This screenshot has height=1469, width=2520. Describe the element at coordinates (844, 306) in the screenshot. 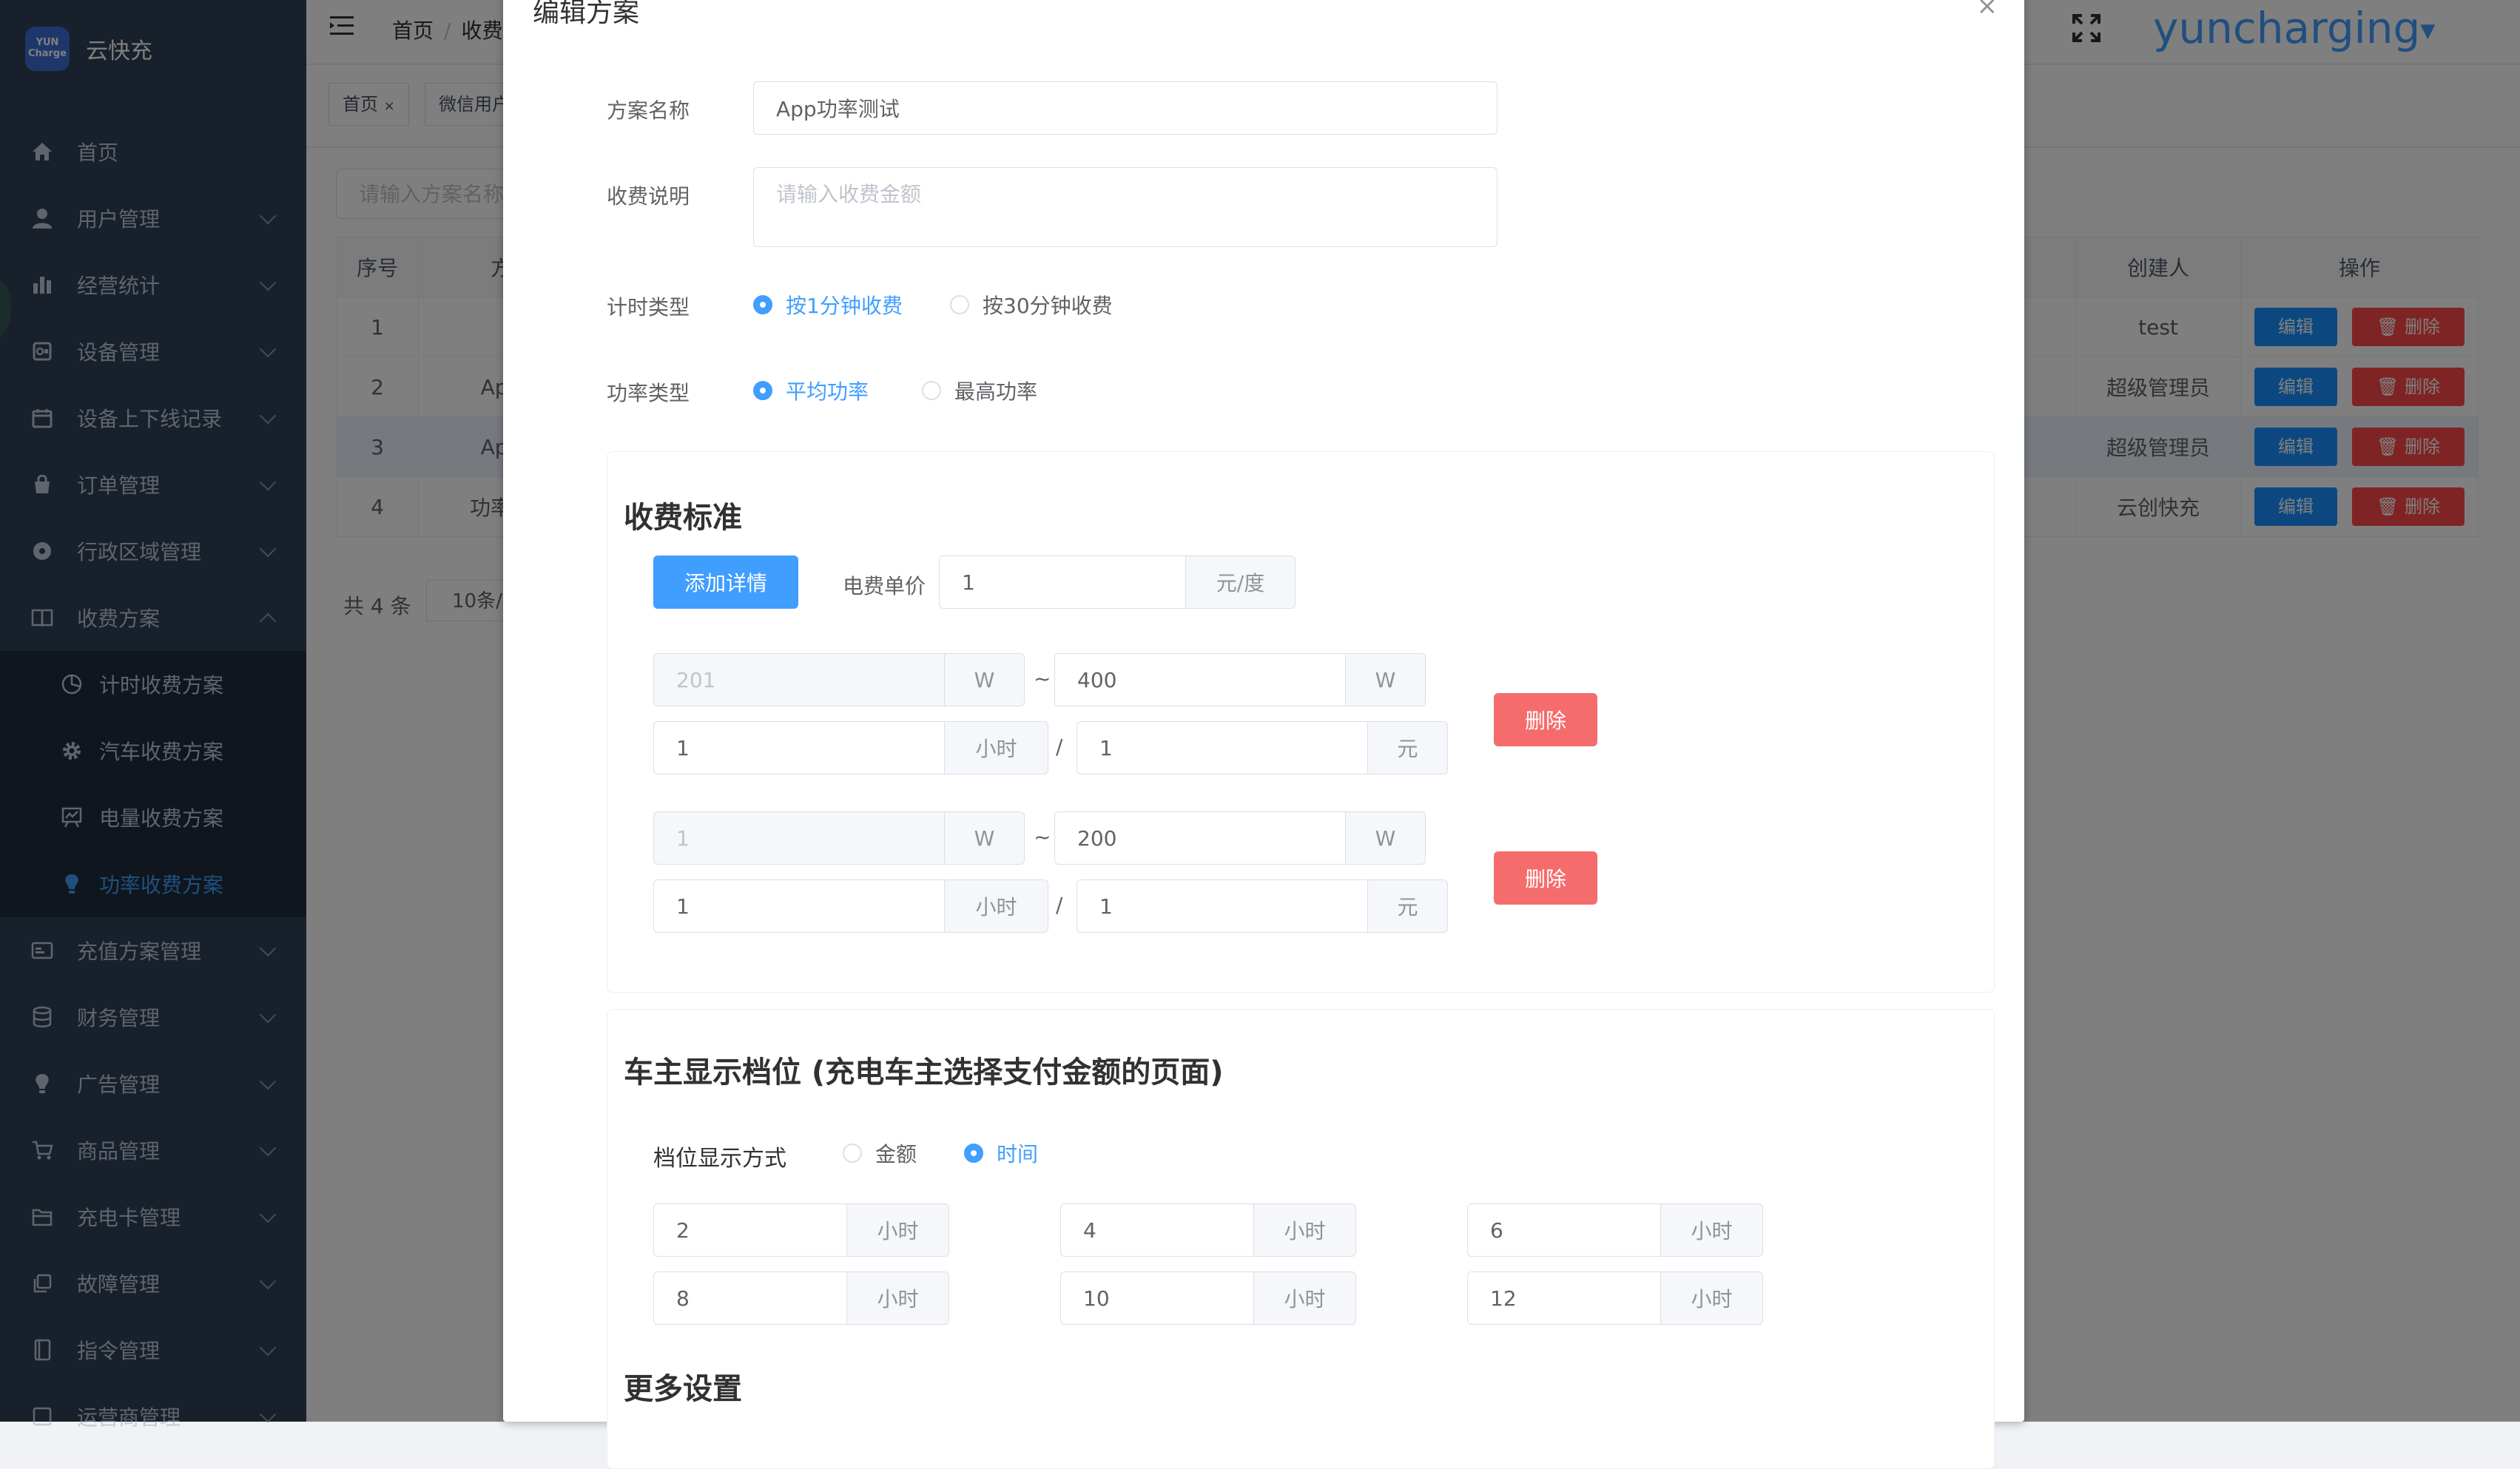

I see `radio-label: 按1分钟收费` at that location.